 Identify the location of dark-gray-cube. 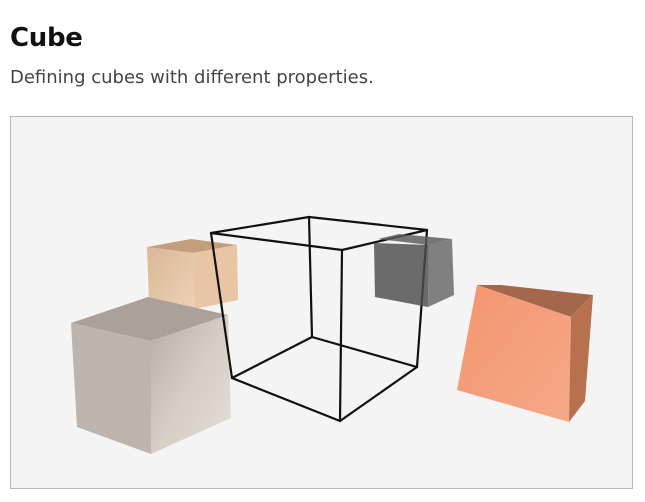
(414, 270).